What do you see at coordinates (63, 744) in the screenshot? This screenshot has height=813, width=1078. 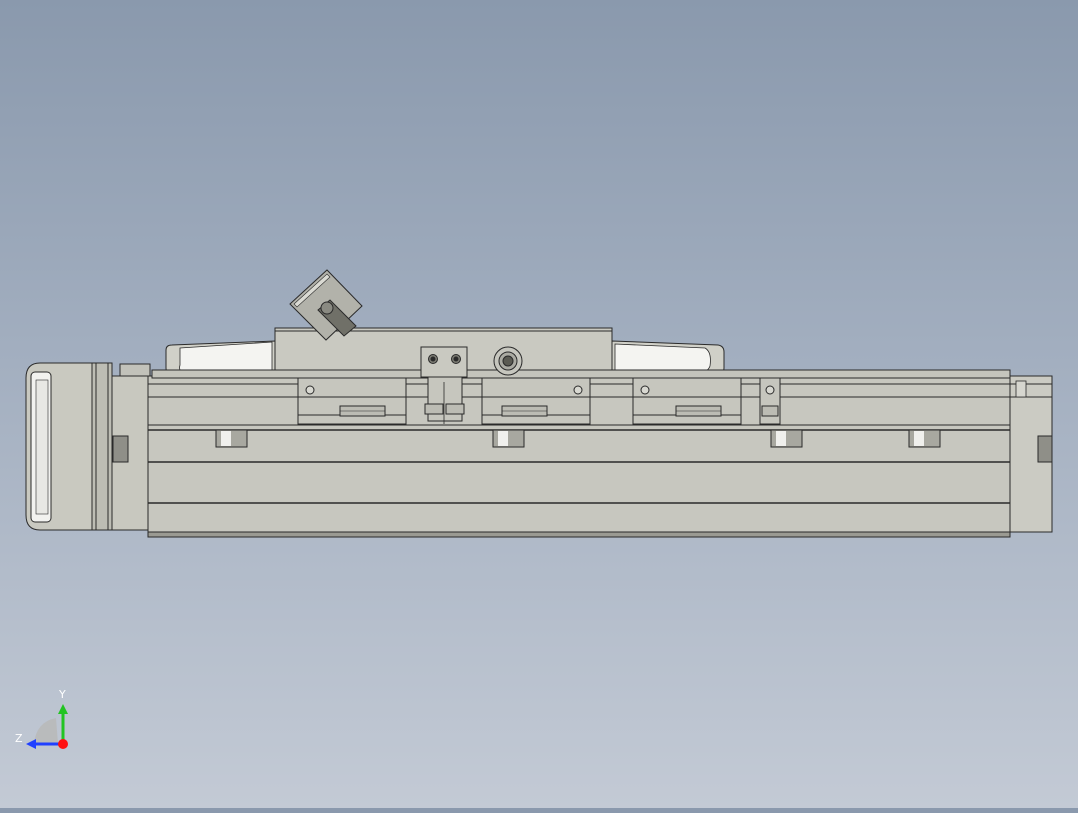 I see `triad-x-axis-dot` at bounding box center [63, 744].